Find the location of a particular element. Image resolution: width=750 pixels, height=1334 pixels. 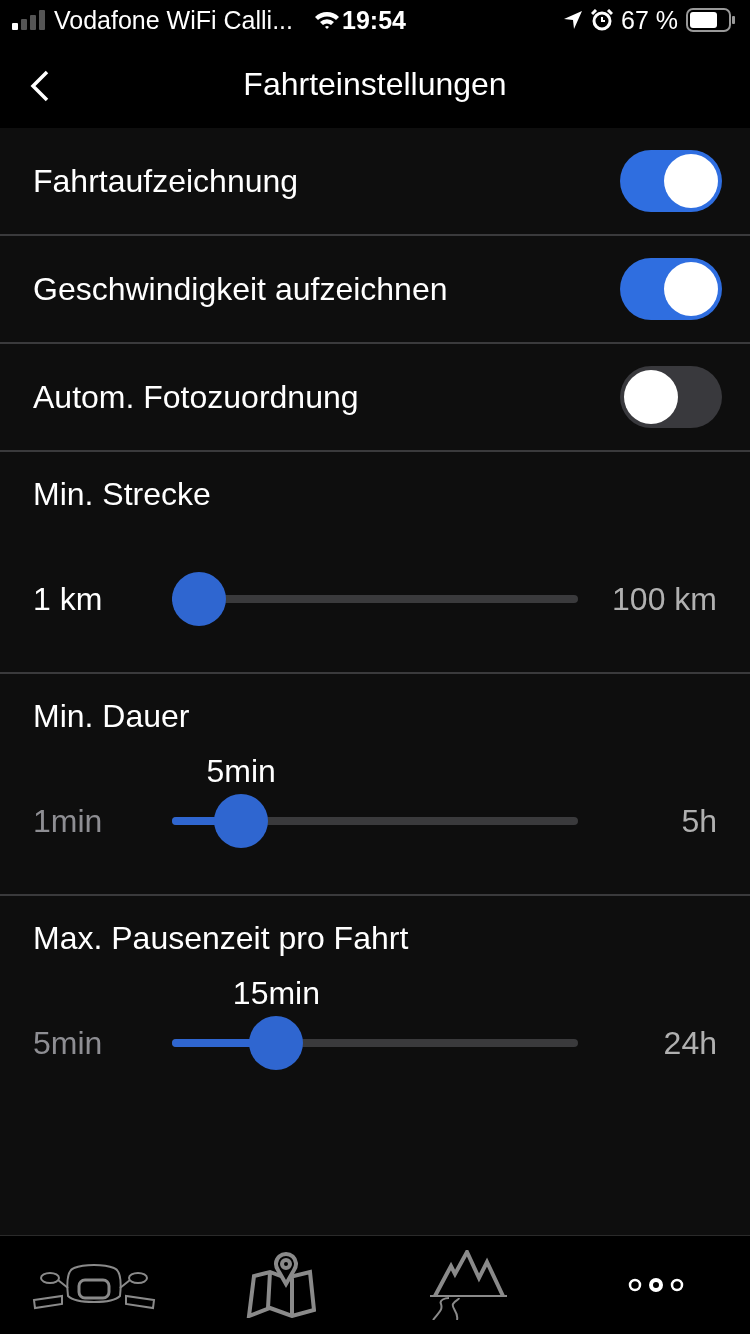

slider-max-label: 5h is located at coordinates (698, 821).